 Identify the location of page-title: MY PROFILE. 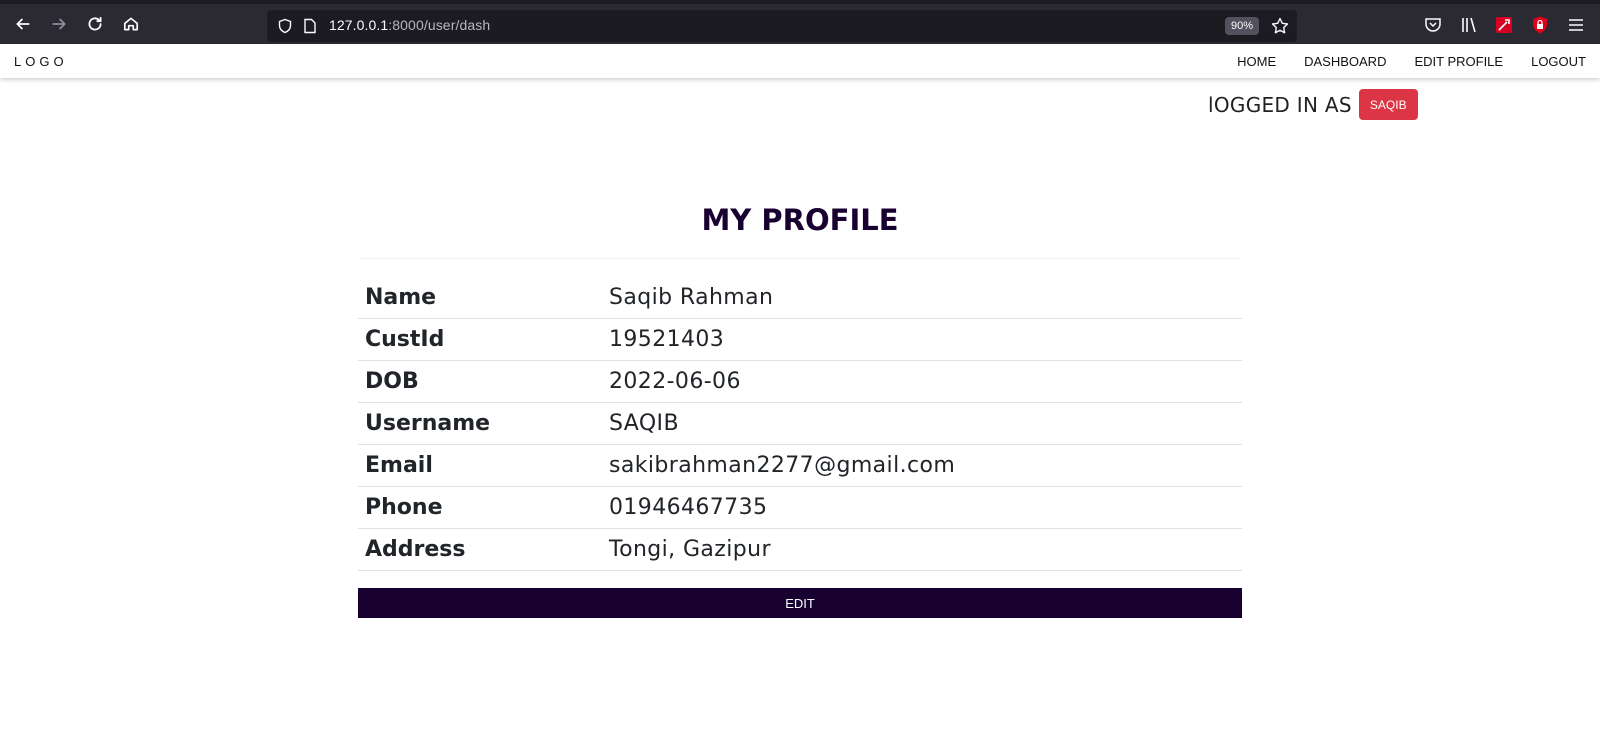
(800, 220).